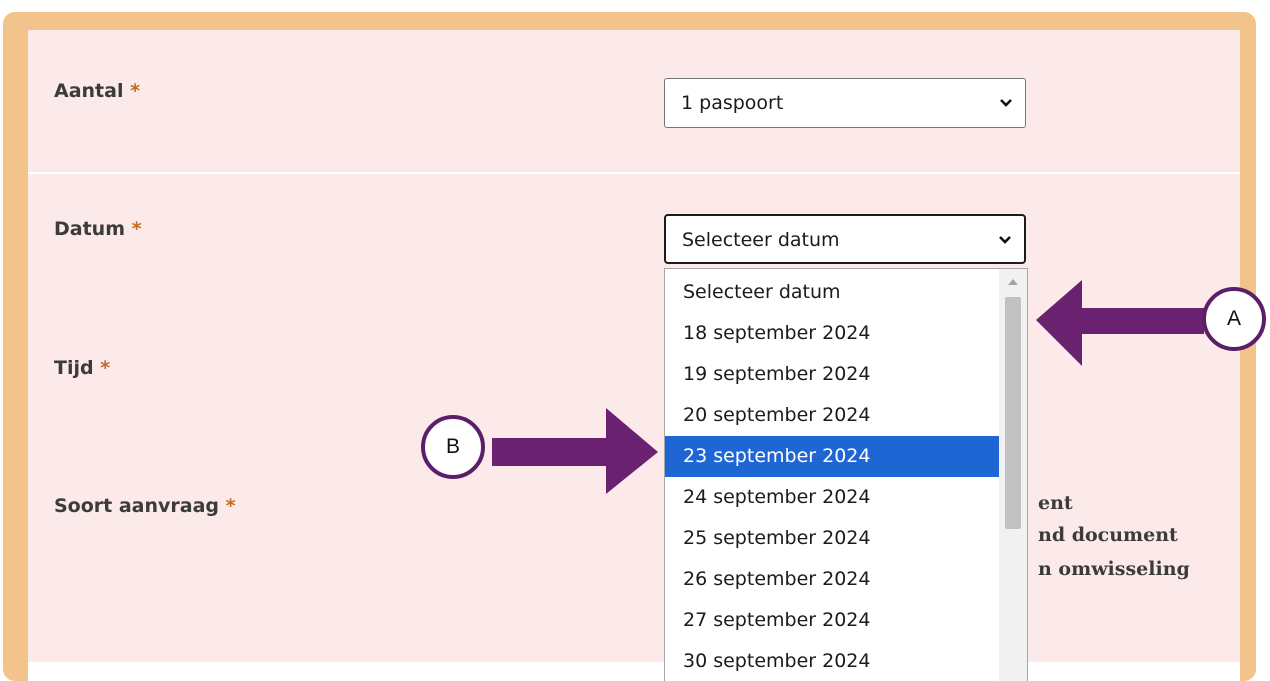 This screenshot has height=681, width=1270. I want to click on datum-label: Datum *, so click(98, 229).